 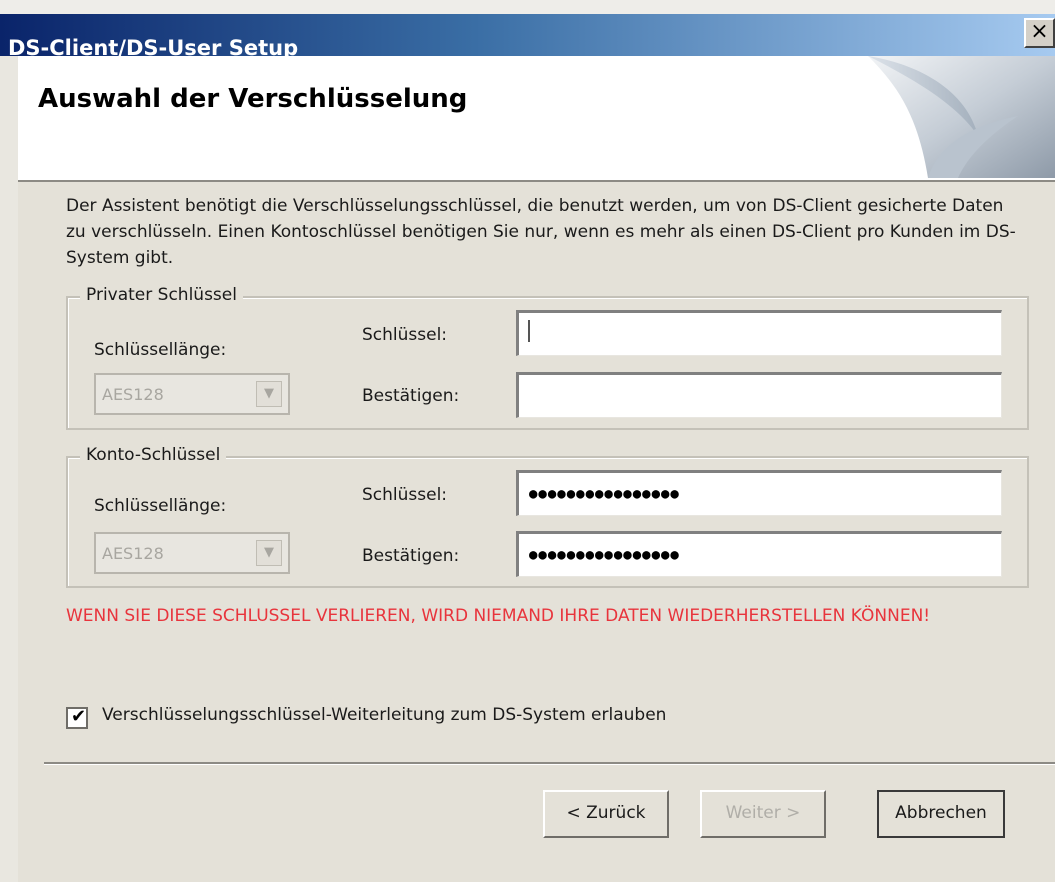 What do you see at coordinates (527, 7) in the screenshot?
I see `window-top-strip` at bounding box center [527, 7].